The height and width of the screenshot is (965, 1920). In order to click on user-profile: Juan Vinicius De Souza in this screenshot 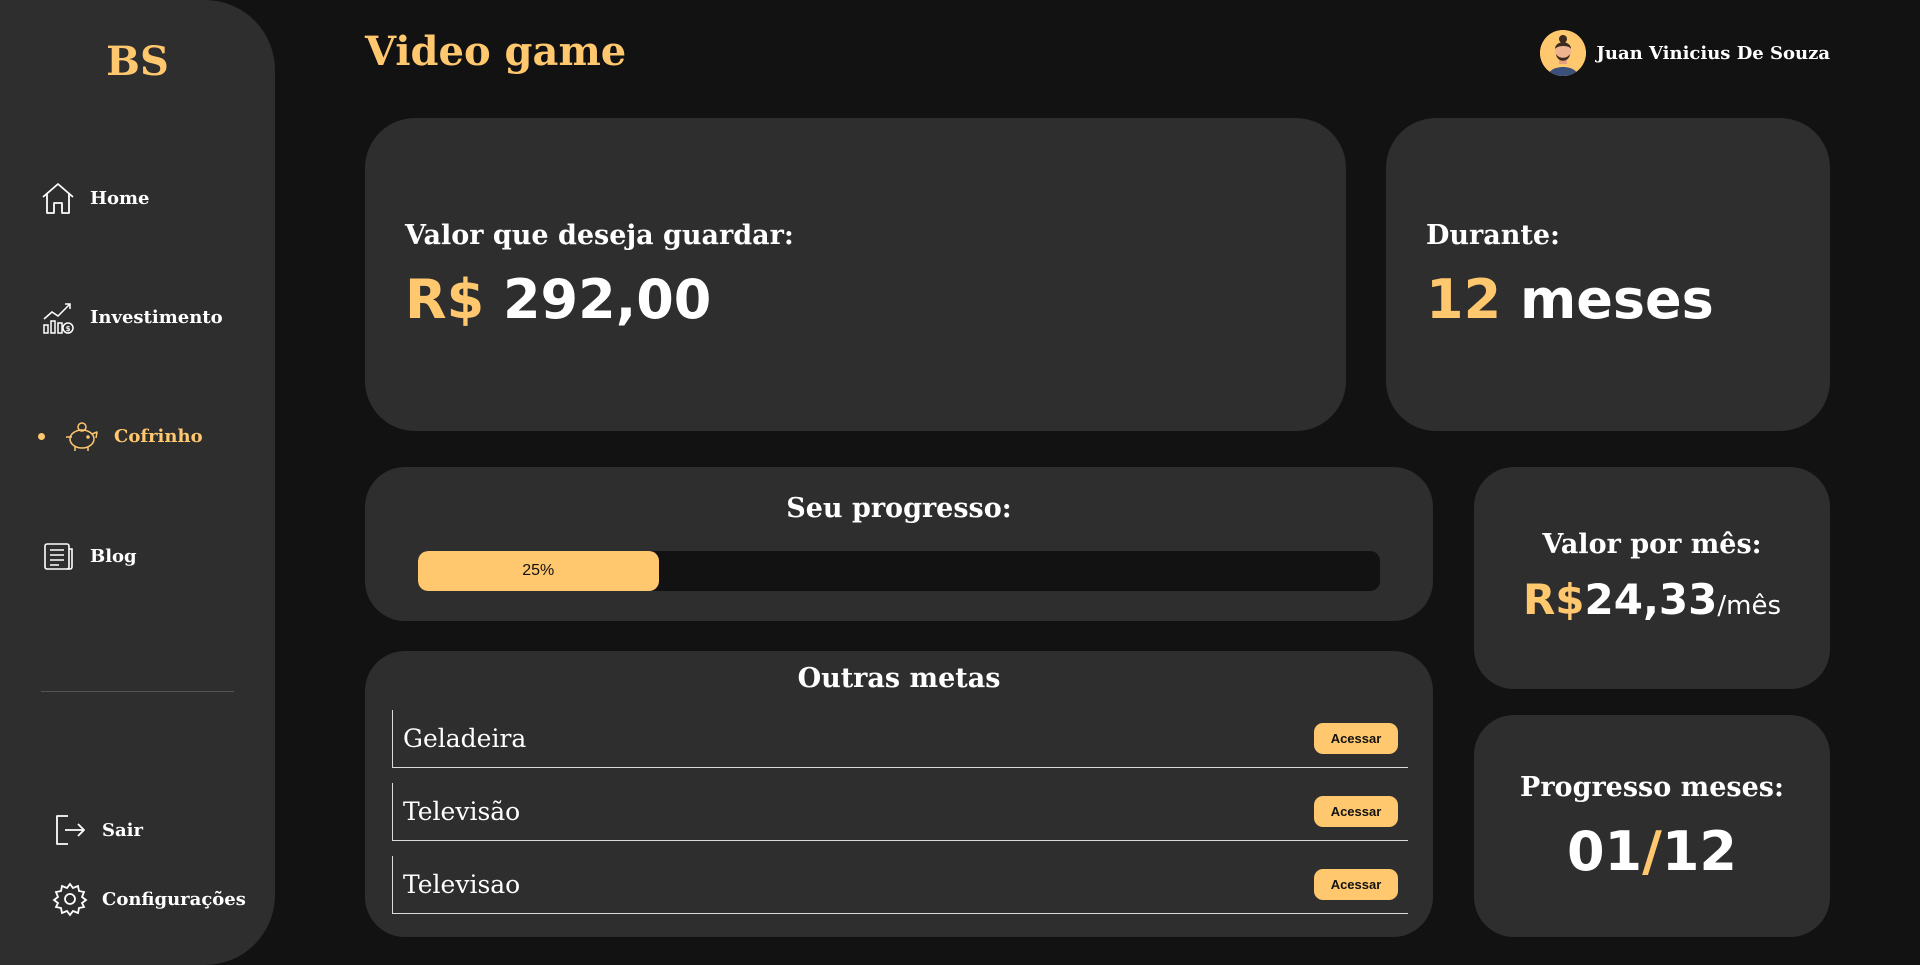, I will do `click(1685, 53)`.